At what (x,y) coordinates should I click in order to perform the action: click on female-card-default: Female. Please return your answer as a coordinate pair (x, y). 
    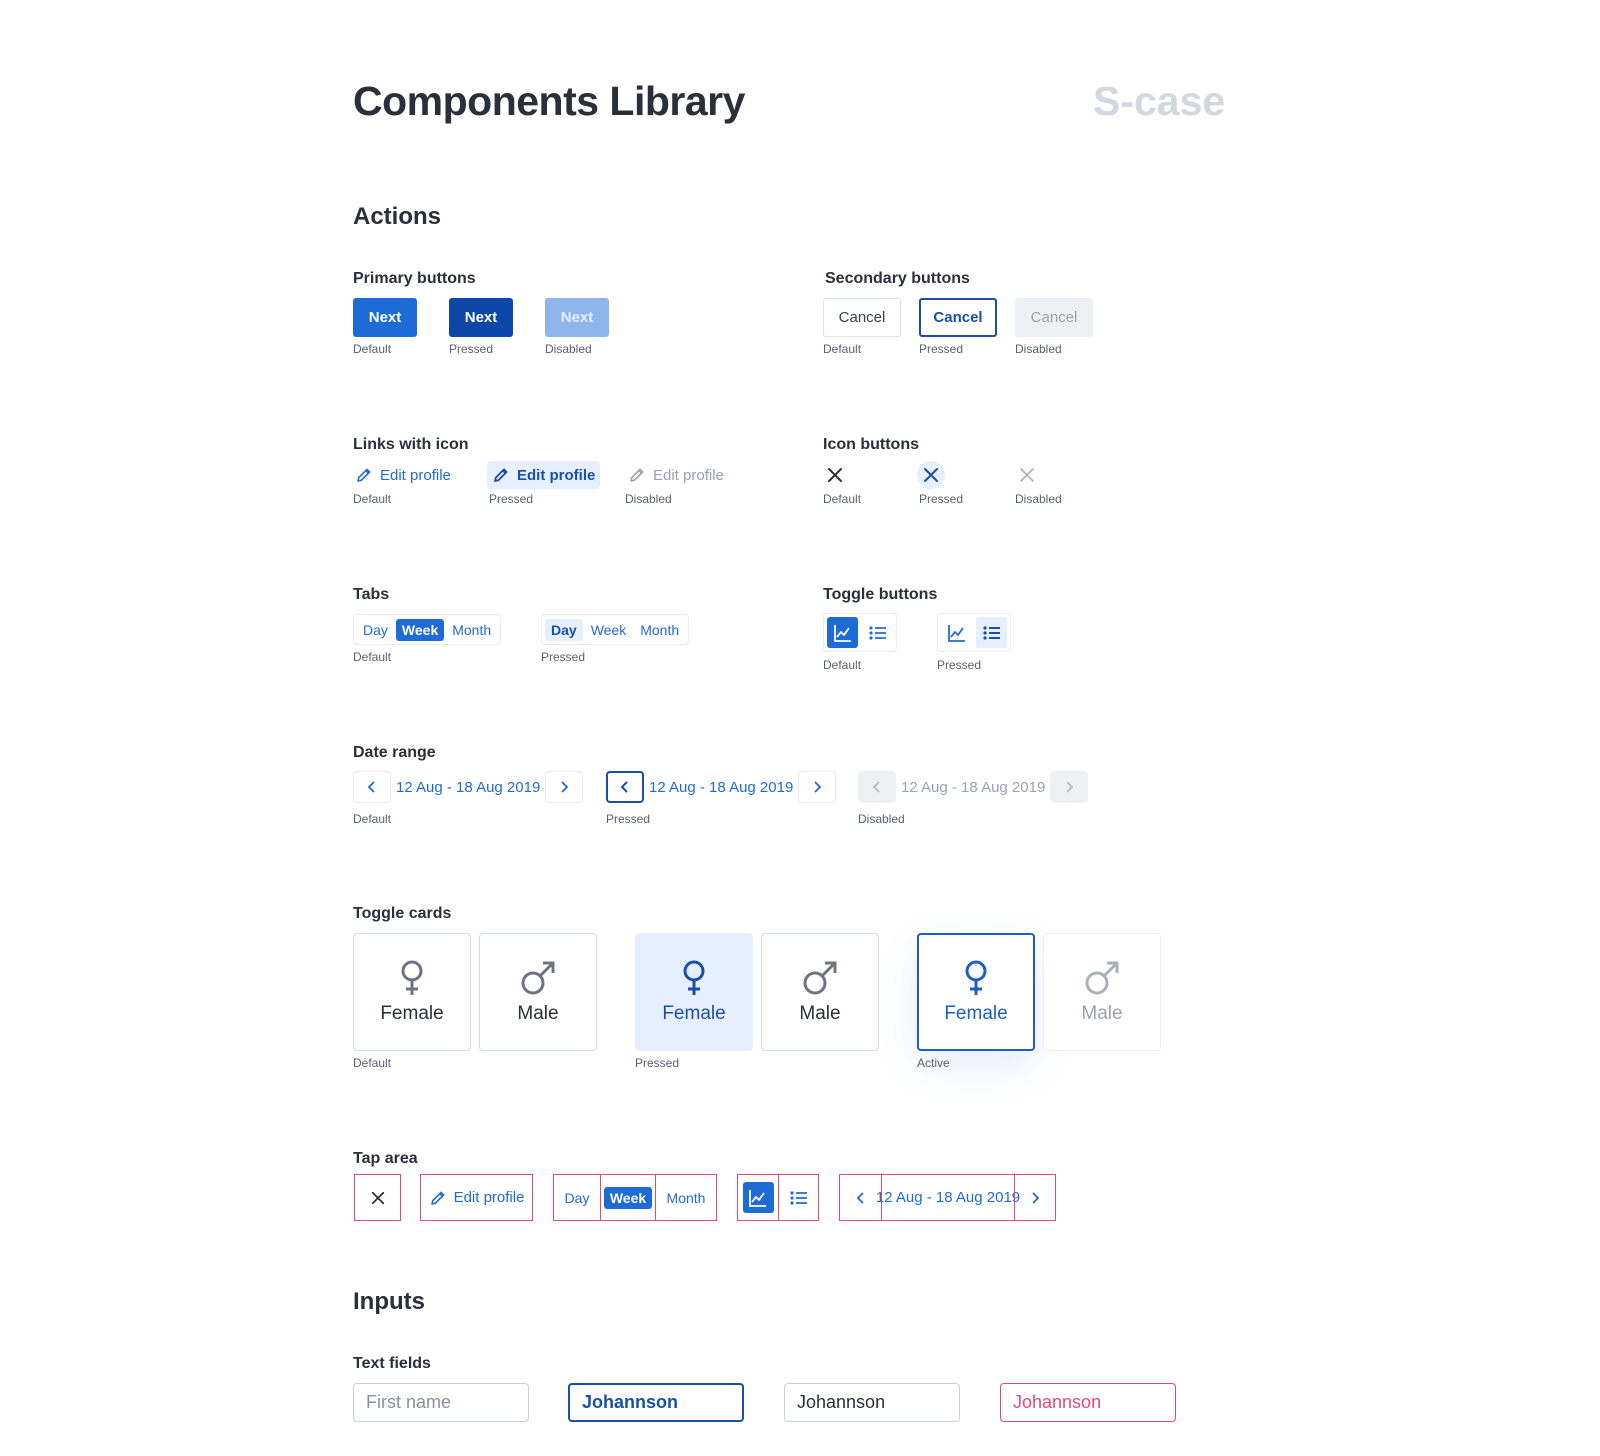
    Looking at the image, I should click on (412, 992).